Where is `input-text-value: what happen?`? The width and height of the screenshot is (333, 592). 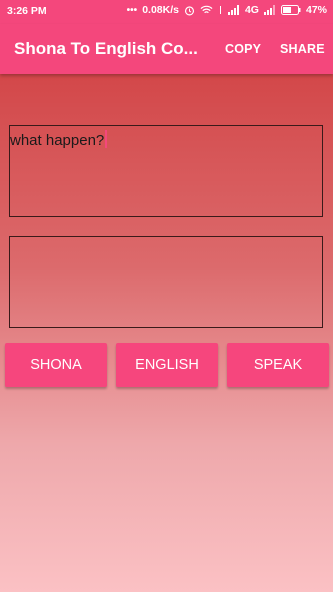 input-text-value: what happen? is located at coordinates (59, 139).